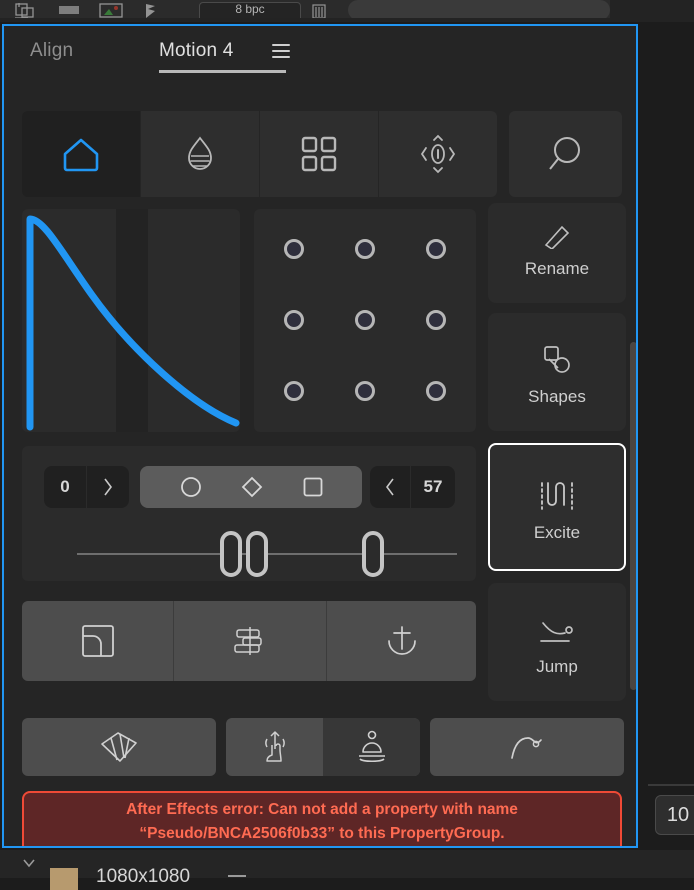  What do you see at coordinates (29, 863) in the screenshot?
I see `chevron-down-icon` at bounding box center [29, 863].